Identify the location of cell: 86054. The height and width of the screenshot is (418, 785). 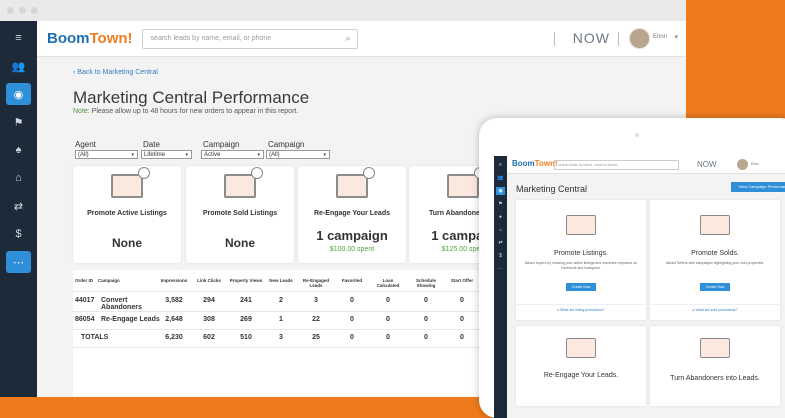
(85, 319).